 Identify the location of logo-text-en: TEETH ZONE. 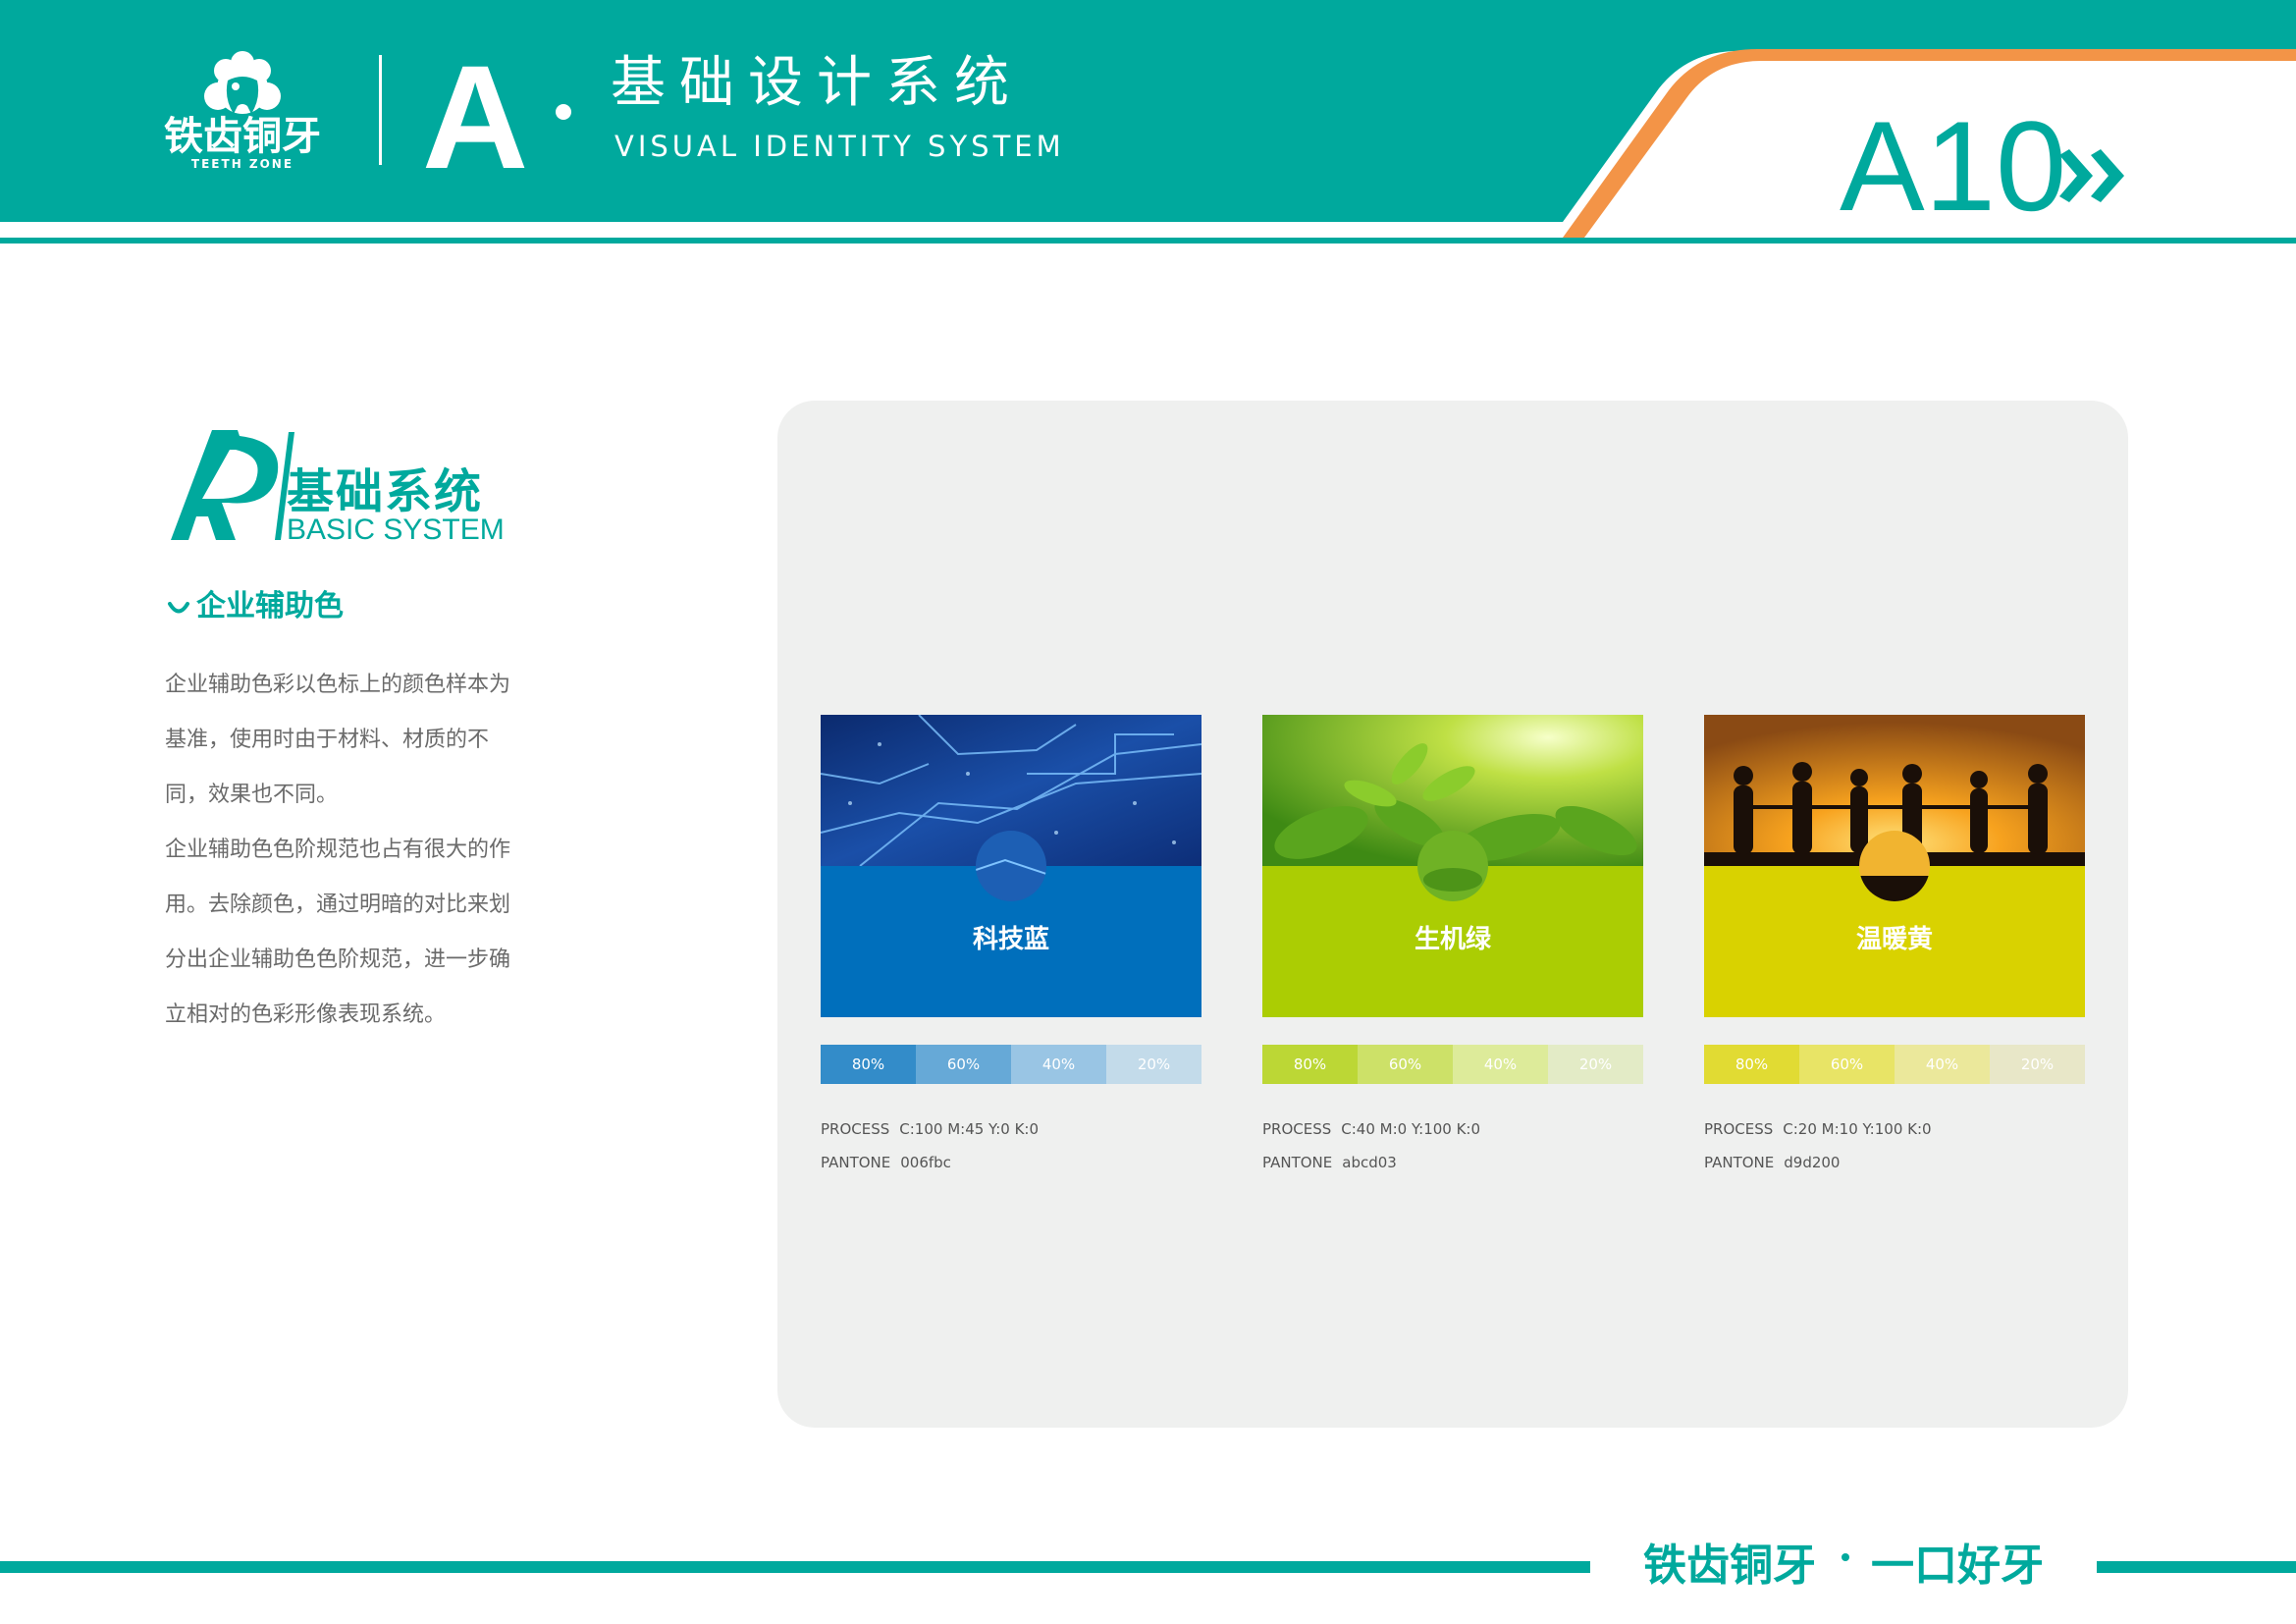
(242, 164).